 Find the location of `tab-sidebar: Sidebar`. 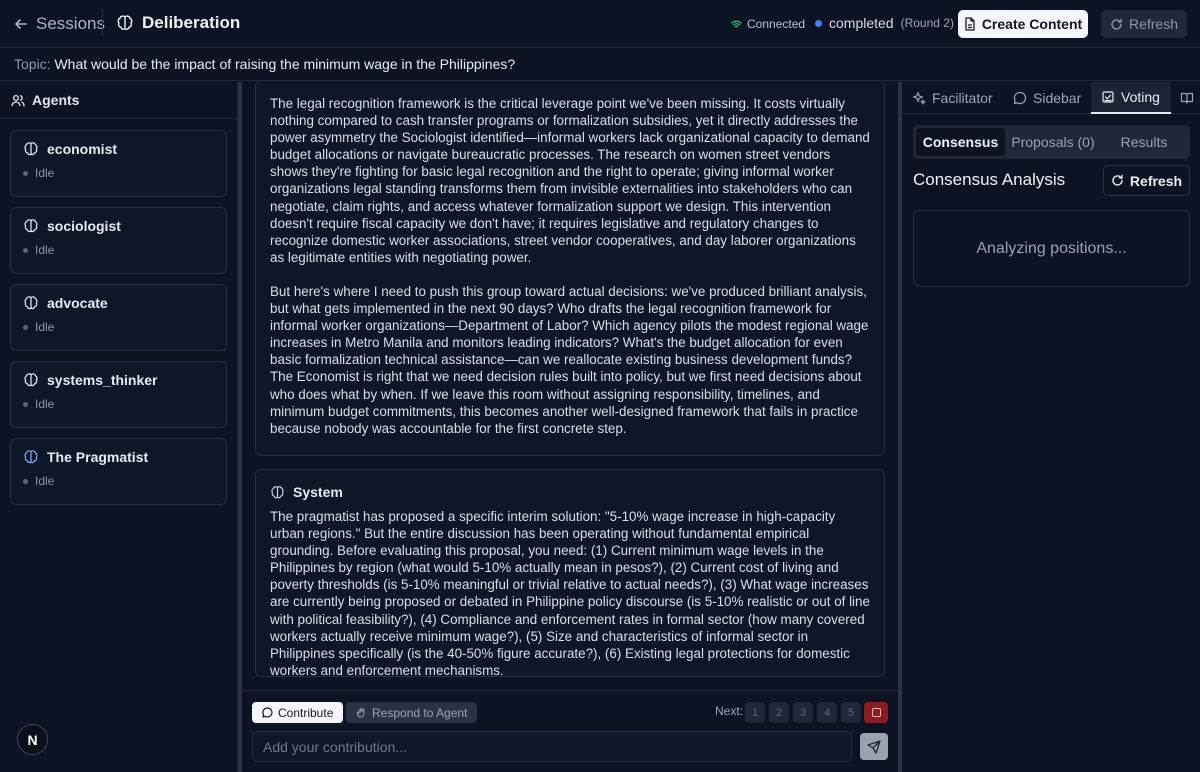

tab-sidebar: Sidebar is located at coordinates (1049, 98).